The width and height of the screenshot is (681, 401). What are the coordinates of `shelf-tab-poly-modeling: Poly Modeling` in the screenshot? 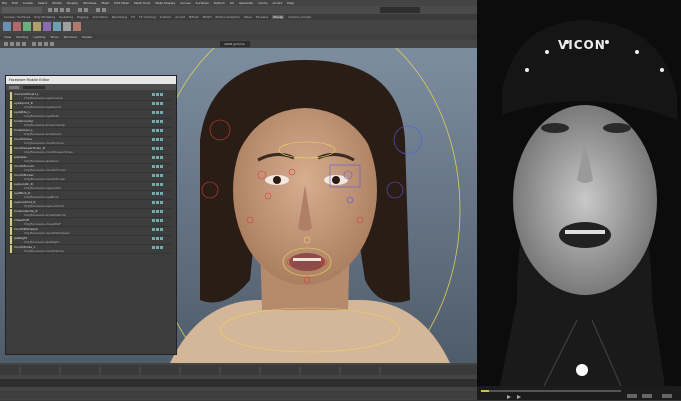 It's located at (44, 17).